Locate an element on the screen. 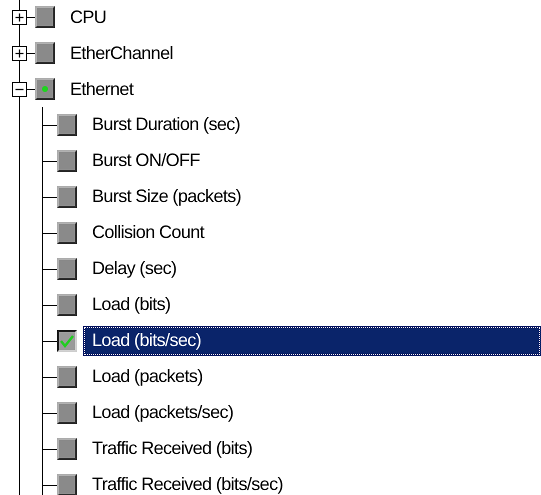  tree-item: Burst Size (packets) is located at coordinates (166, 197).